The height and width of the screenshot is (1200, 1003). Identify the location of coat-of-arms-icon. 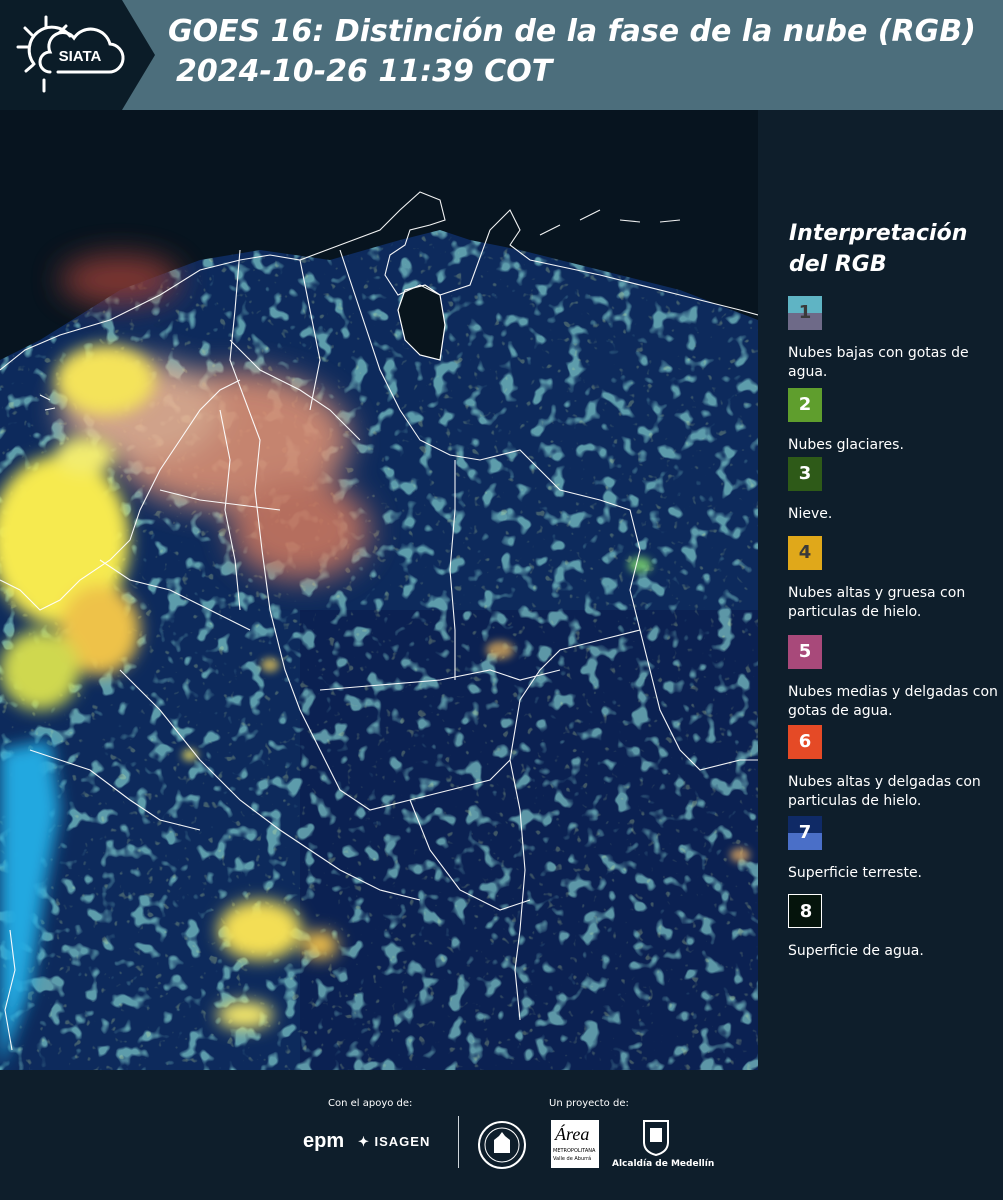
(656, 1138).